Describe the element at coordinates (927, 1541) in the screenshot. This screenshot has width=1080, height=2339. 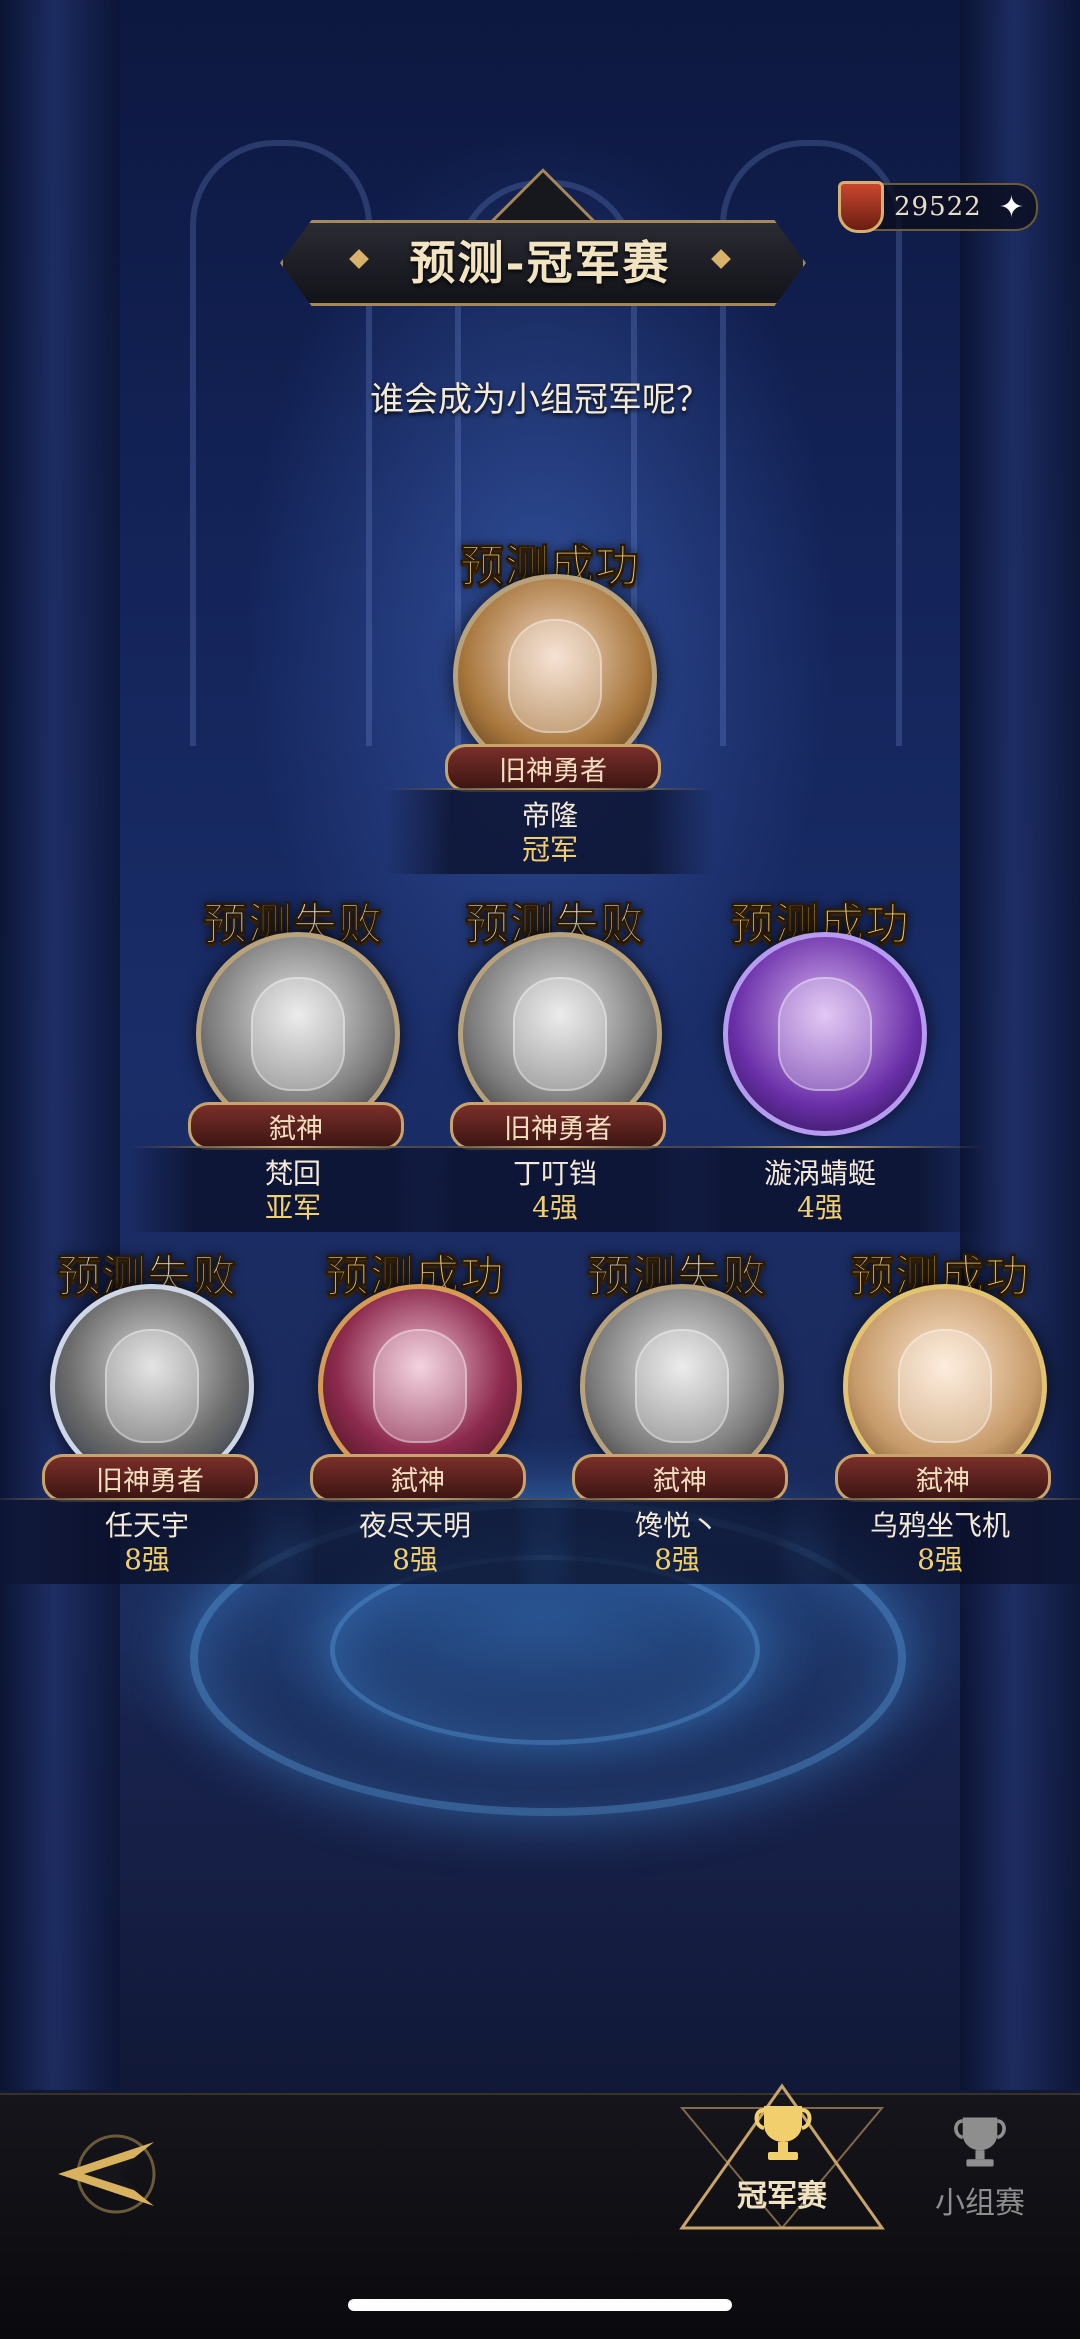
I see `player-info: 乌鸦坐飞机 8强` at that location.